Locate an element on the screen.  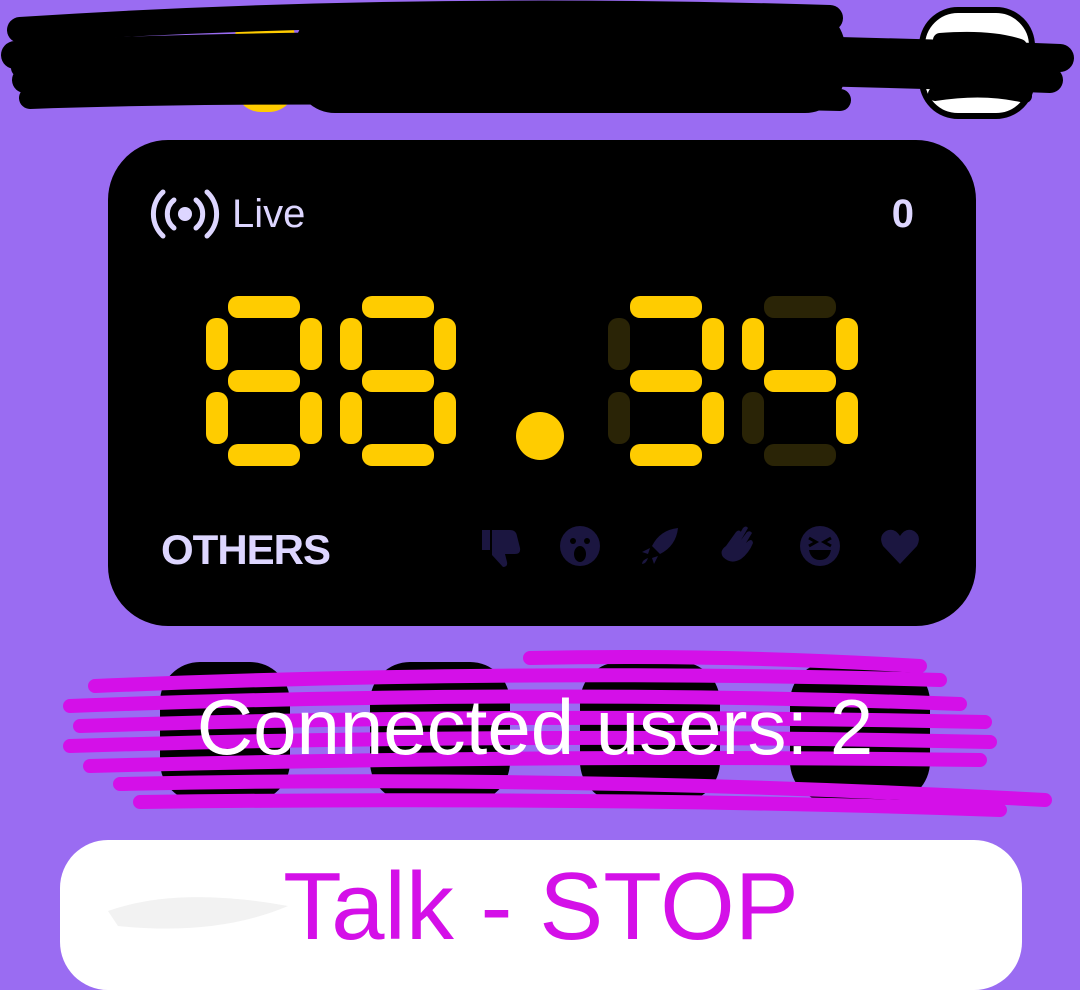
talk-stop-button: Talk - STOP is located at coordinates (541, 915).